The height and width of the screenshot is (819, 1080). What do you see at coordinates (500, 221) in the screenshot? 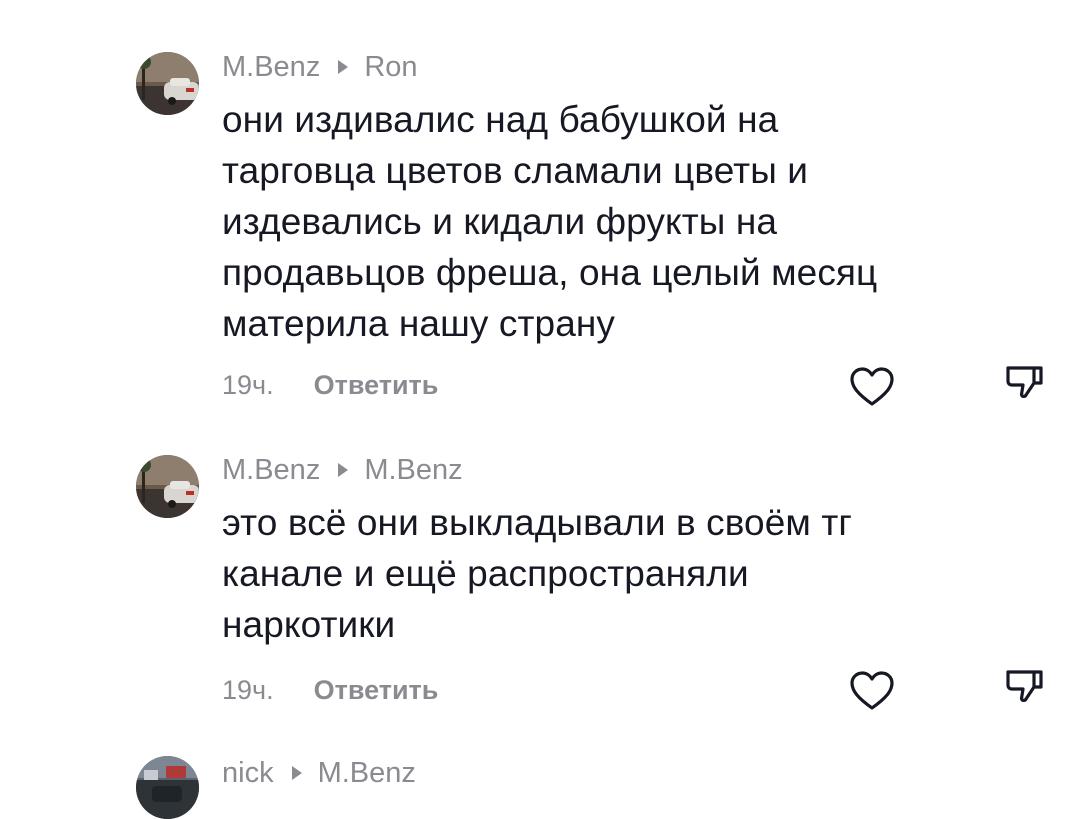
I see `comment-line: издевались и кидали фрукты на` at bounding box center [500, 221].